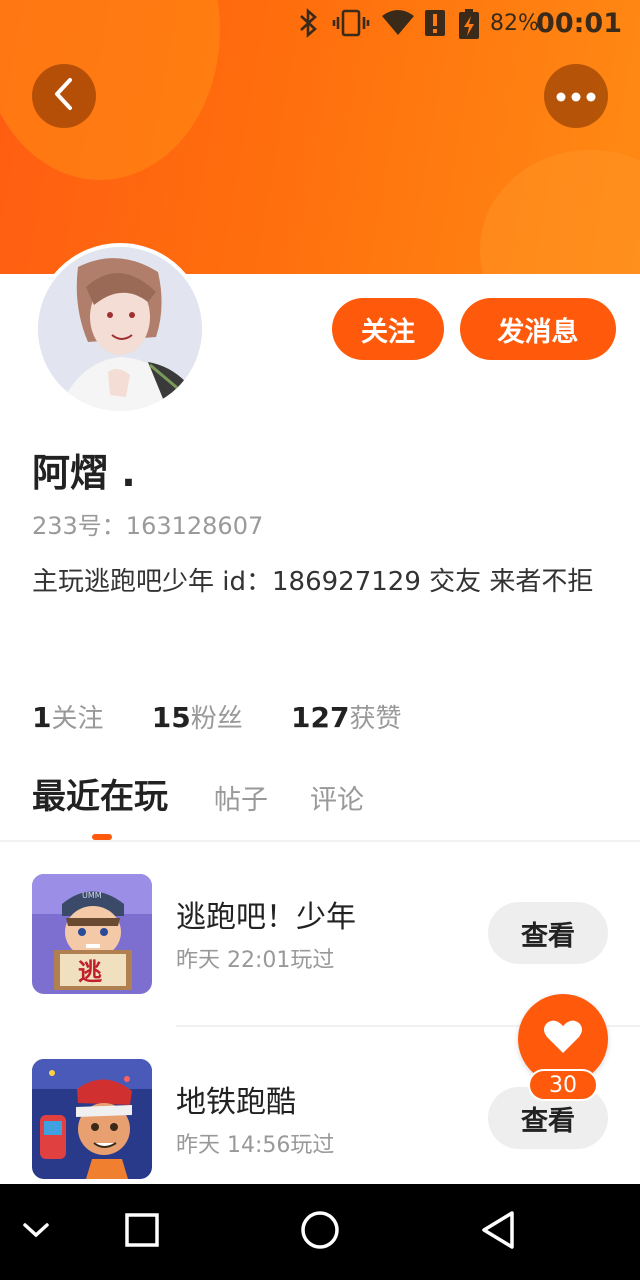  I want to click on square-icon, so click(142, 1232).